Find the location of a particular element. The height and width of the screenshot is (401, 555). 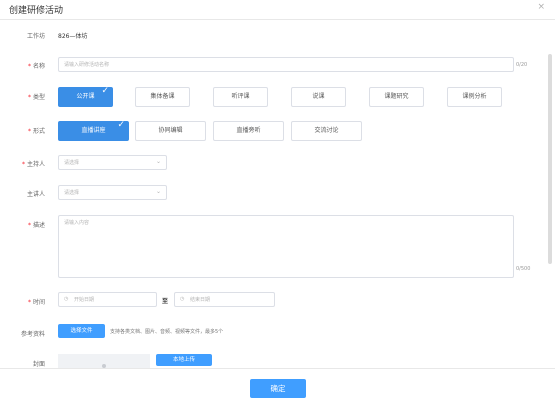

name-label: * 名称 is located at coordinates (36, 66).